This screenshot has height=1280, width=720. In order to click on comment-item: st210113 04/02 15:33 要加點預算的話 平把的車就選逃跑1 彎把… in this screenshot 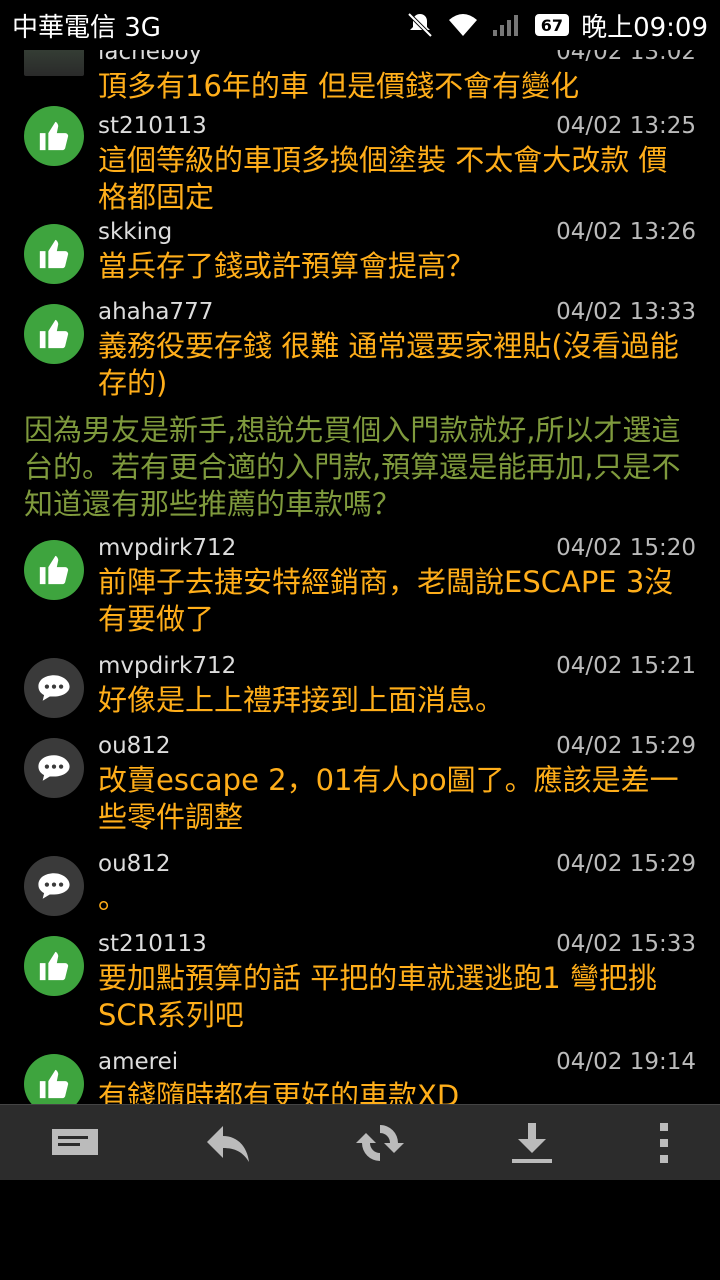, I will do `click(360, 987)`.